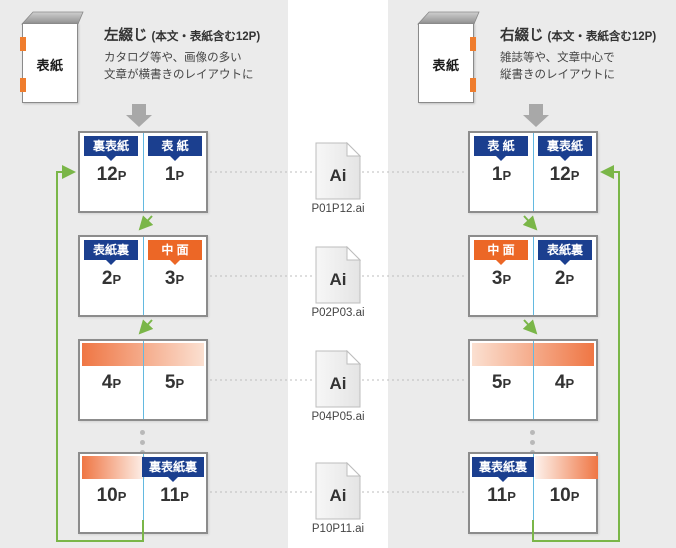 This screenshot has height=548, width=676. I want to click on left-title-sub: (本文・表紙含む12P), so click(206, 37).